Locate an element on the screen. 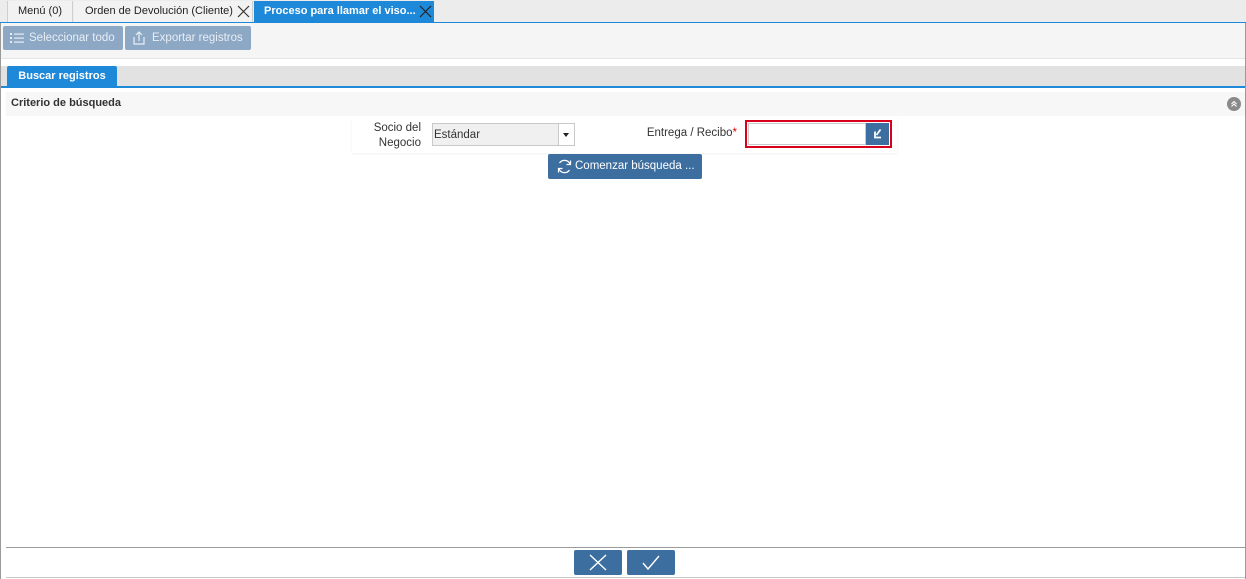  business-partner-label: Socio del Negocio is located at coordinates (397, 135).